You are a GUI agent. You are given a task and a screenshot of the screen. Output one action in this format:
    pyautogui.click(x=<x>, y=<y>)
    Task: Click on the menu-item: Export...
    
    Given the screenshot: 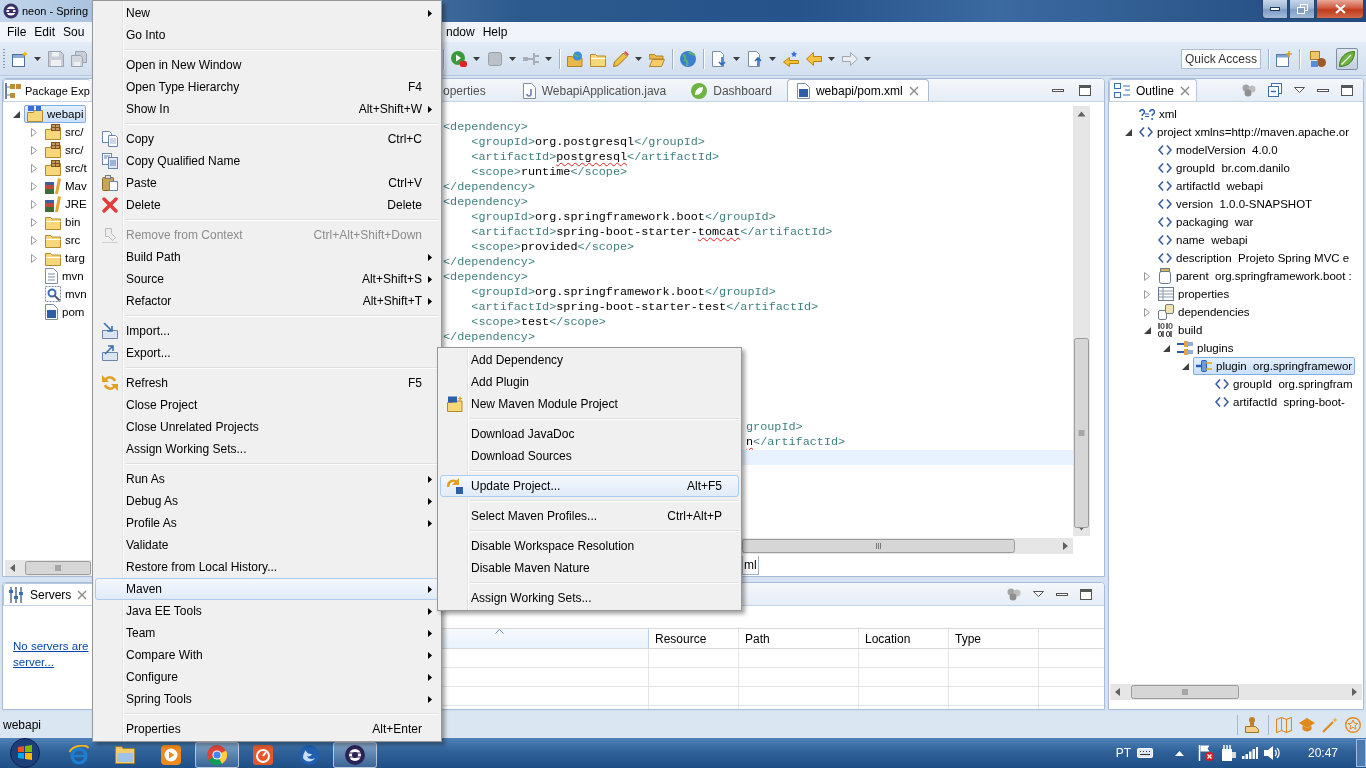 What is the action you would take?
    pyautogui.click(x=267, y=353)
    